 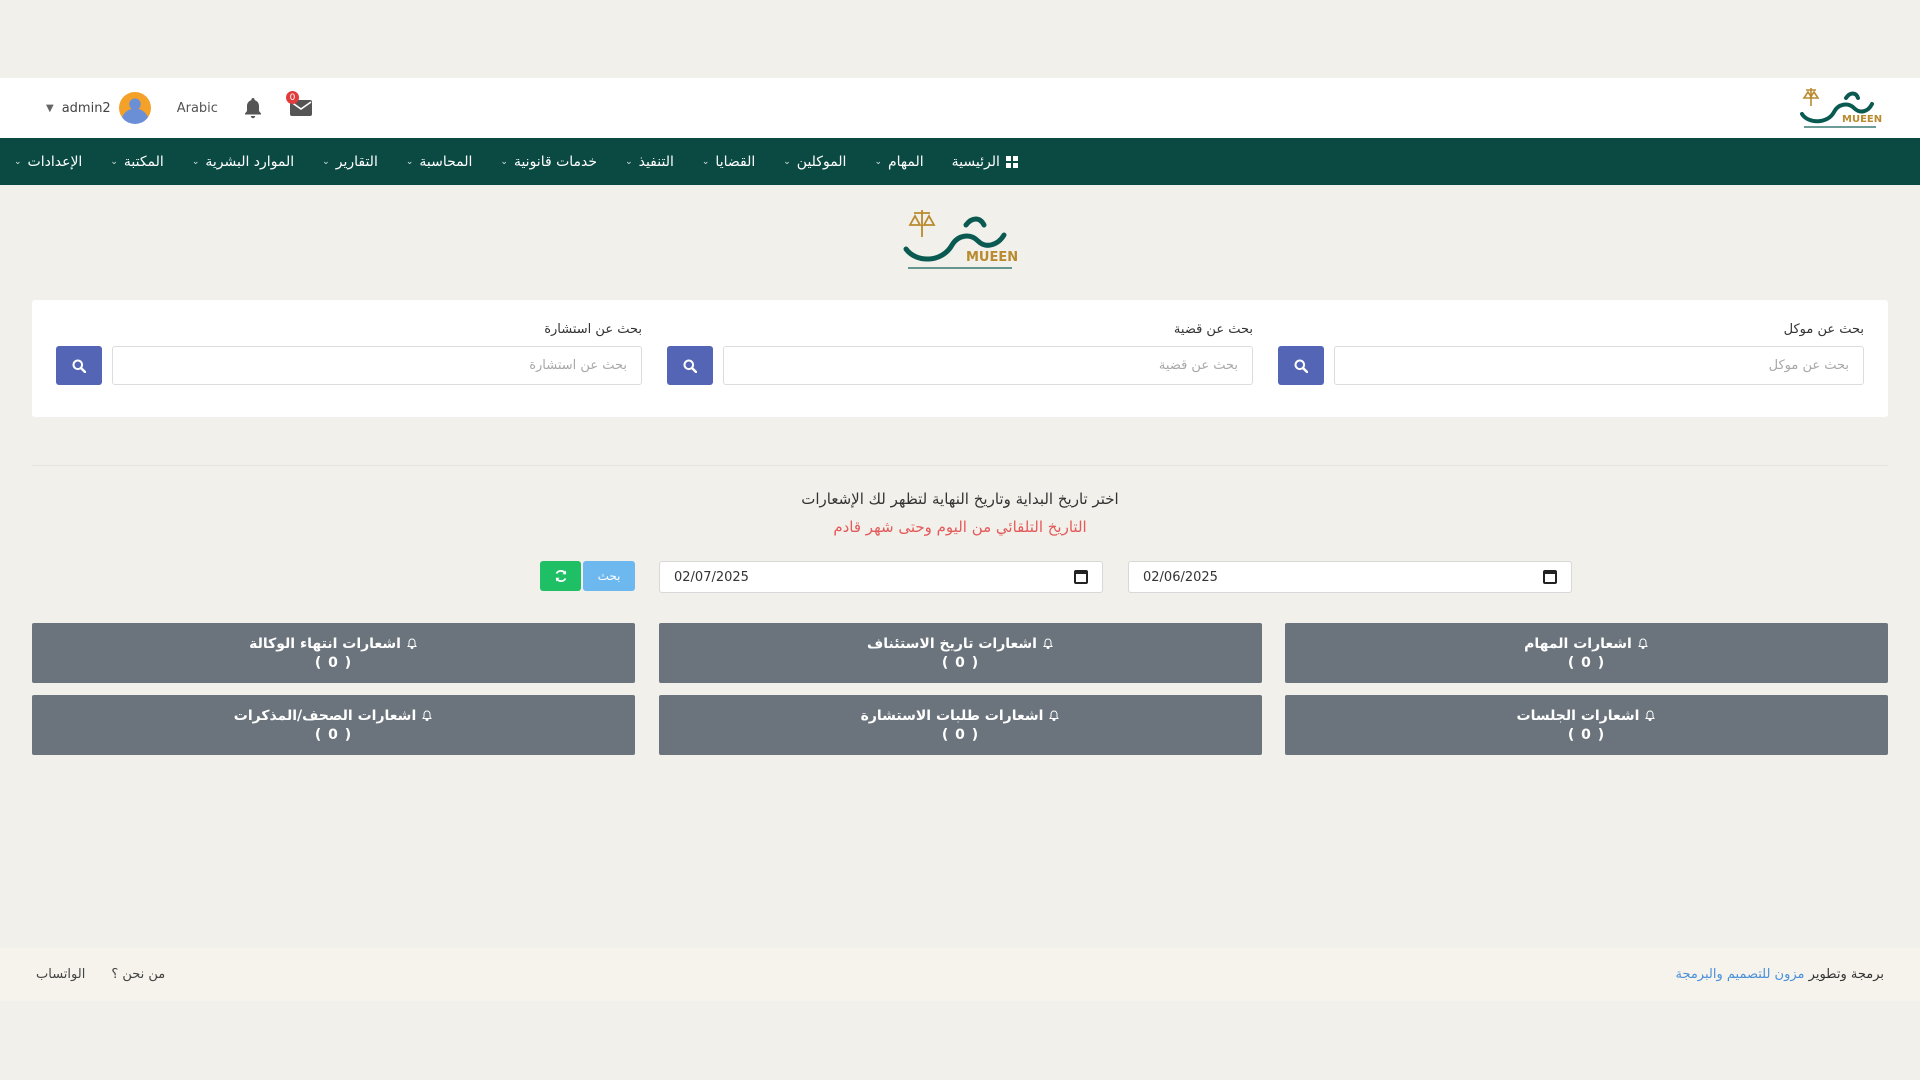 I want to click on filter-subtitle: التاريخ التلقائي من اليوم وحتى شهر قادم, so click(x=960, y=527).